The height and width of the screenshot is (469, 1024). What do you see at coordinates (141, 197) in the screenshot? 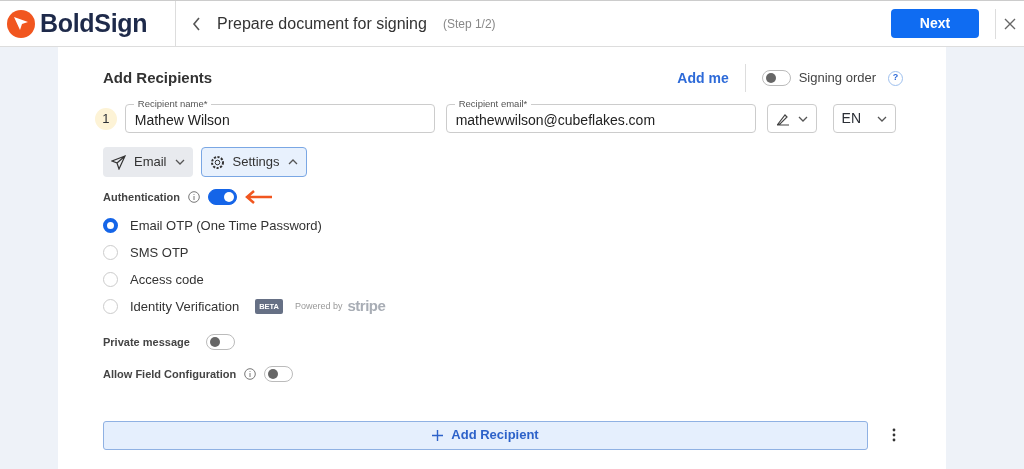
I see `authentication-label: Authentication` at bounding box center [141, 197].